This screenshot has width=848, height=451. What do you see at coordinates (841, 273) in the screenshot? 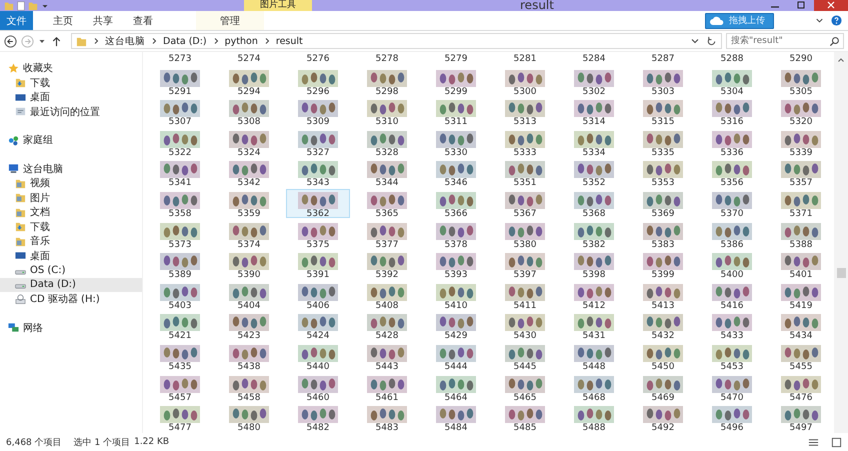
I see `scrollbar-thumb` at bounding box center [841, 273].